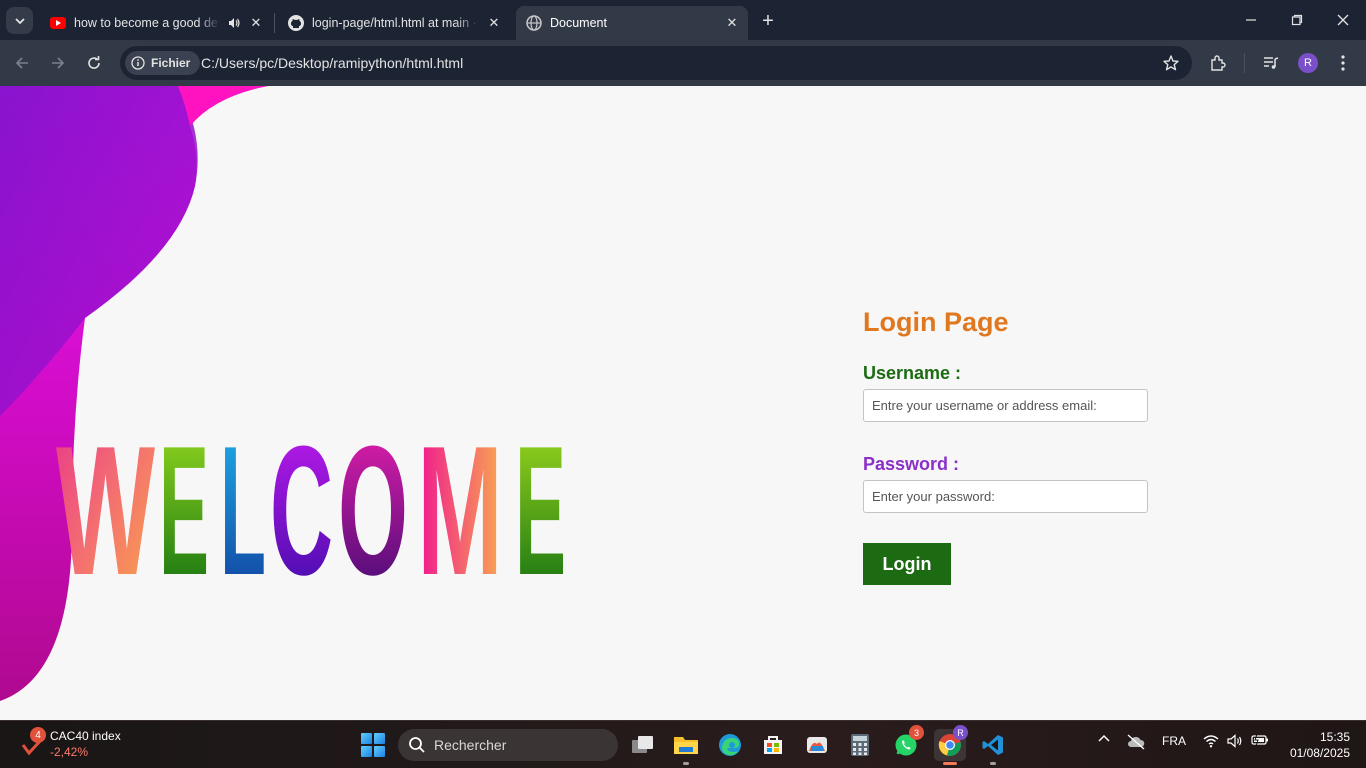 The height and width of the screenshot is (768, 1366). What do you see at coordinates (993, 747) in the screenshot?
I see `vscode-icon` at bounding box center [993, 747].